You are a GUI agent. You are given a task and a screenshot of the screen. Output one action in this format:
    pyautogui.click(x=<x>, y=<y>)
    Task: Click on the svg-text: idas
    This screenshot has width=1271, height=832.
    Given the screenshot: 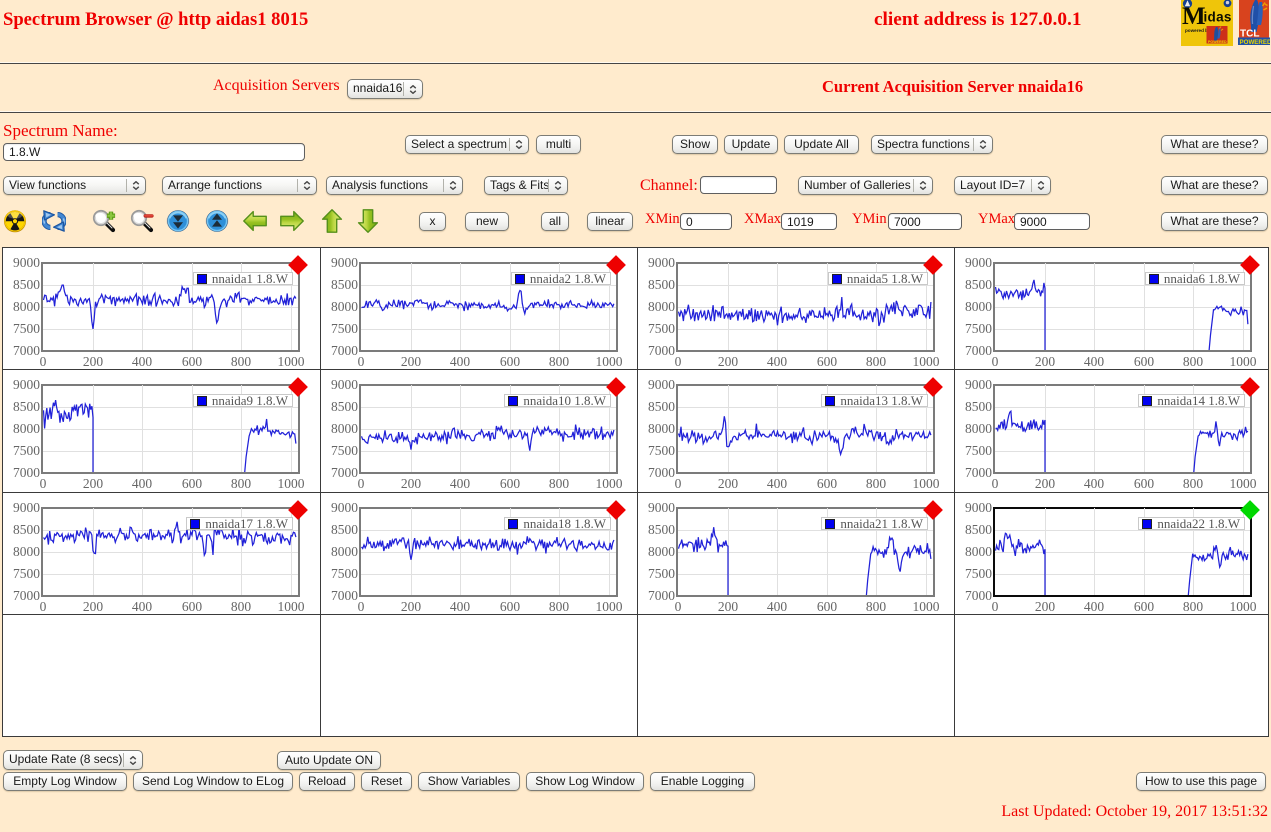 What is the action you would take?
    pyautogui.click(x=1218, y=17)
    